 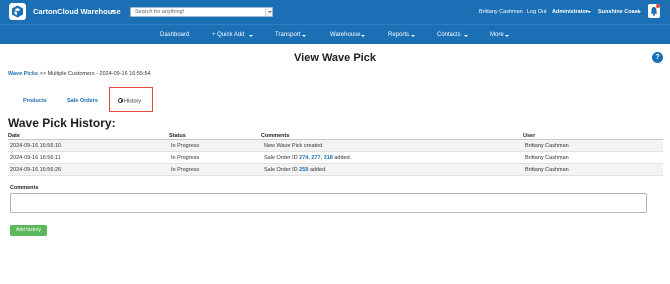 I want to click on logout-link: Log Out, so click(x=537, y=12).